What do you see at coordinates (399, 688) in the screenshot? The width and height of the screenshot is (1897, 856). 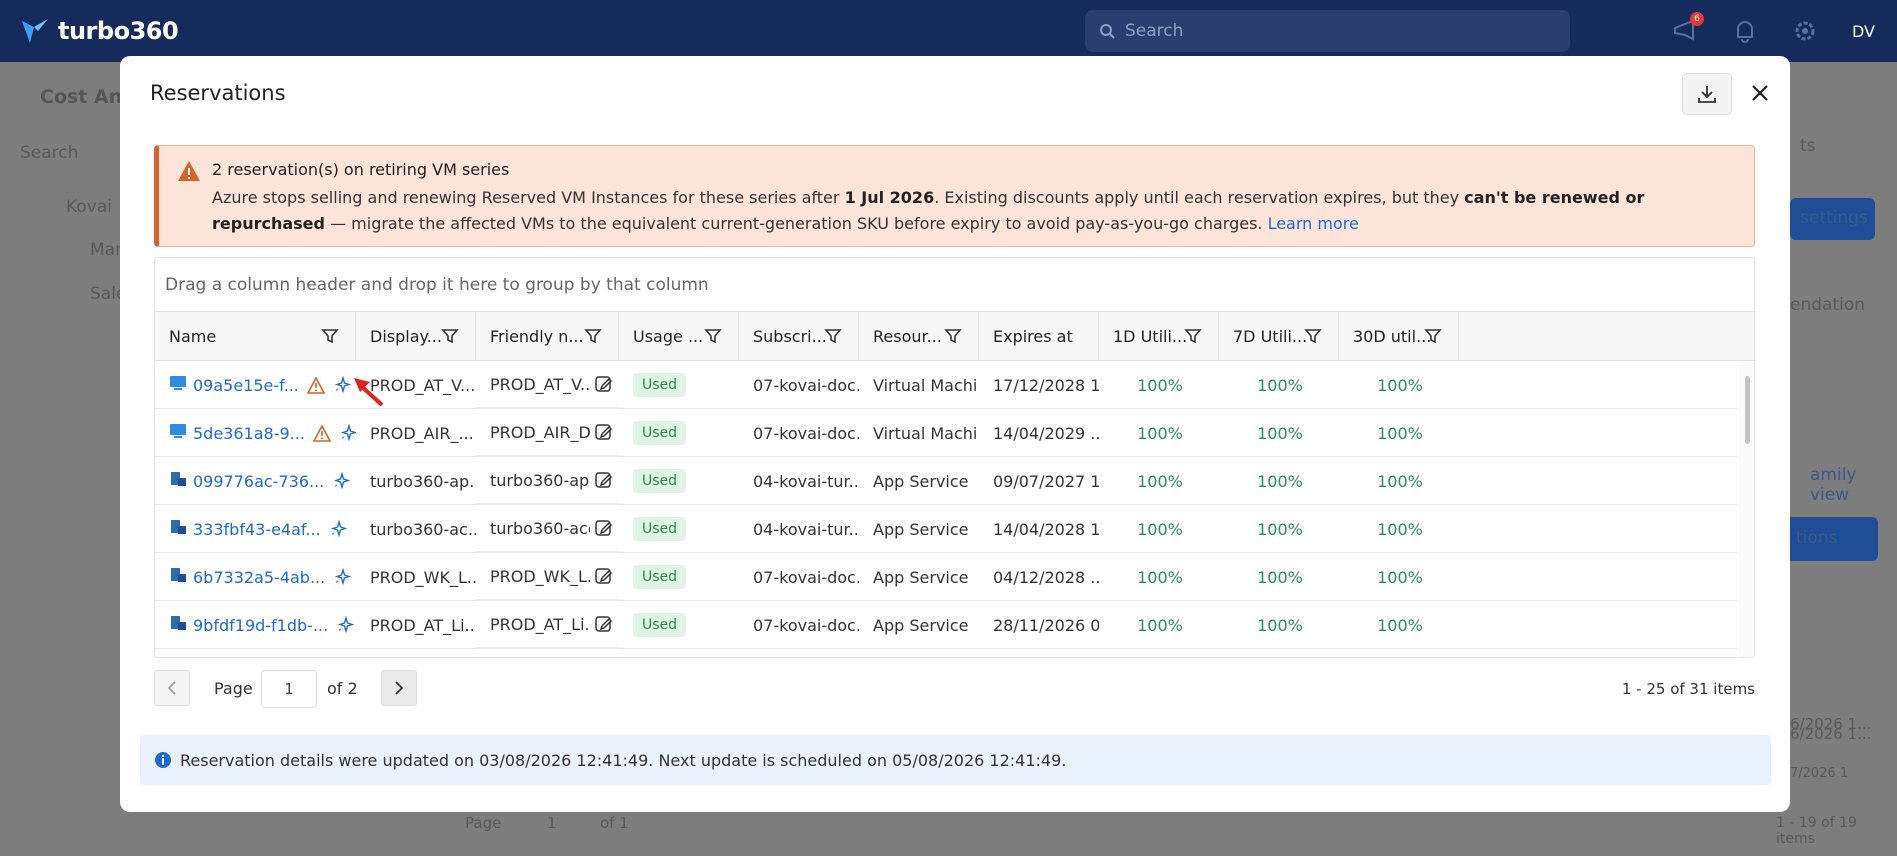 I see `next-page-button` at bounding box center [399, 688].